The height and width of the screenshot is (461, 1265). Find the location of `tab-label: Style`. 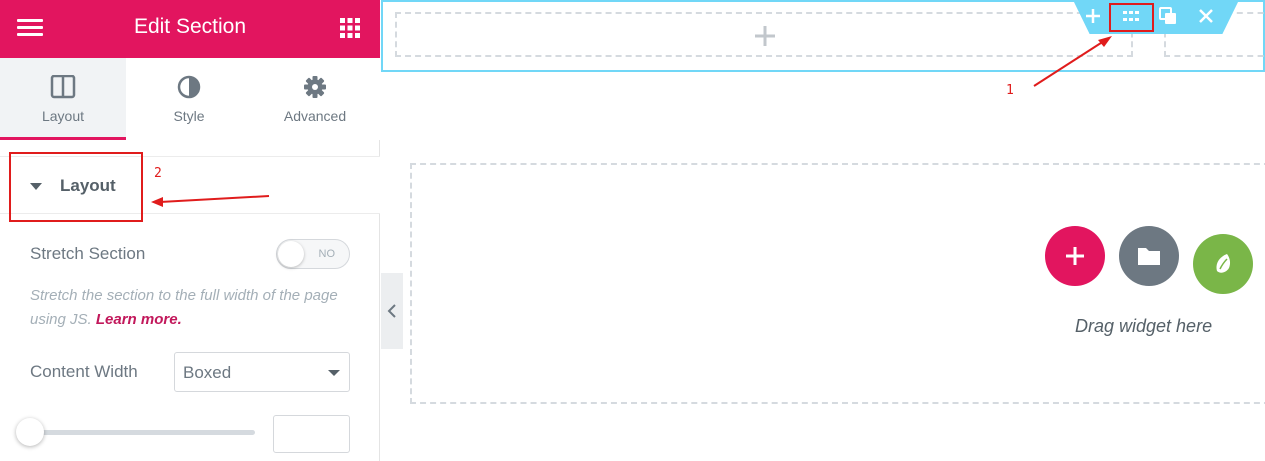

tab-label: Style is located at coordinates (189, 116).